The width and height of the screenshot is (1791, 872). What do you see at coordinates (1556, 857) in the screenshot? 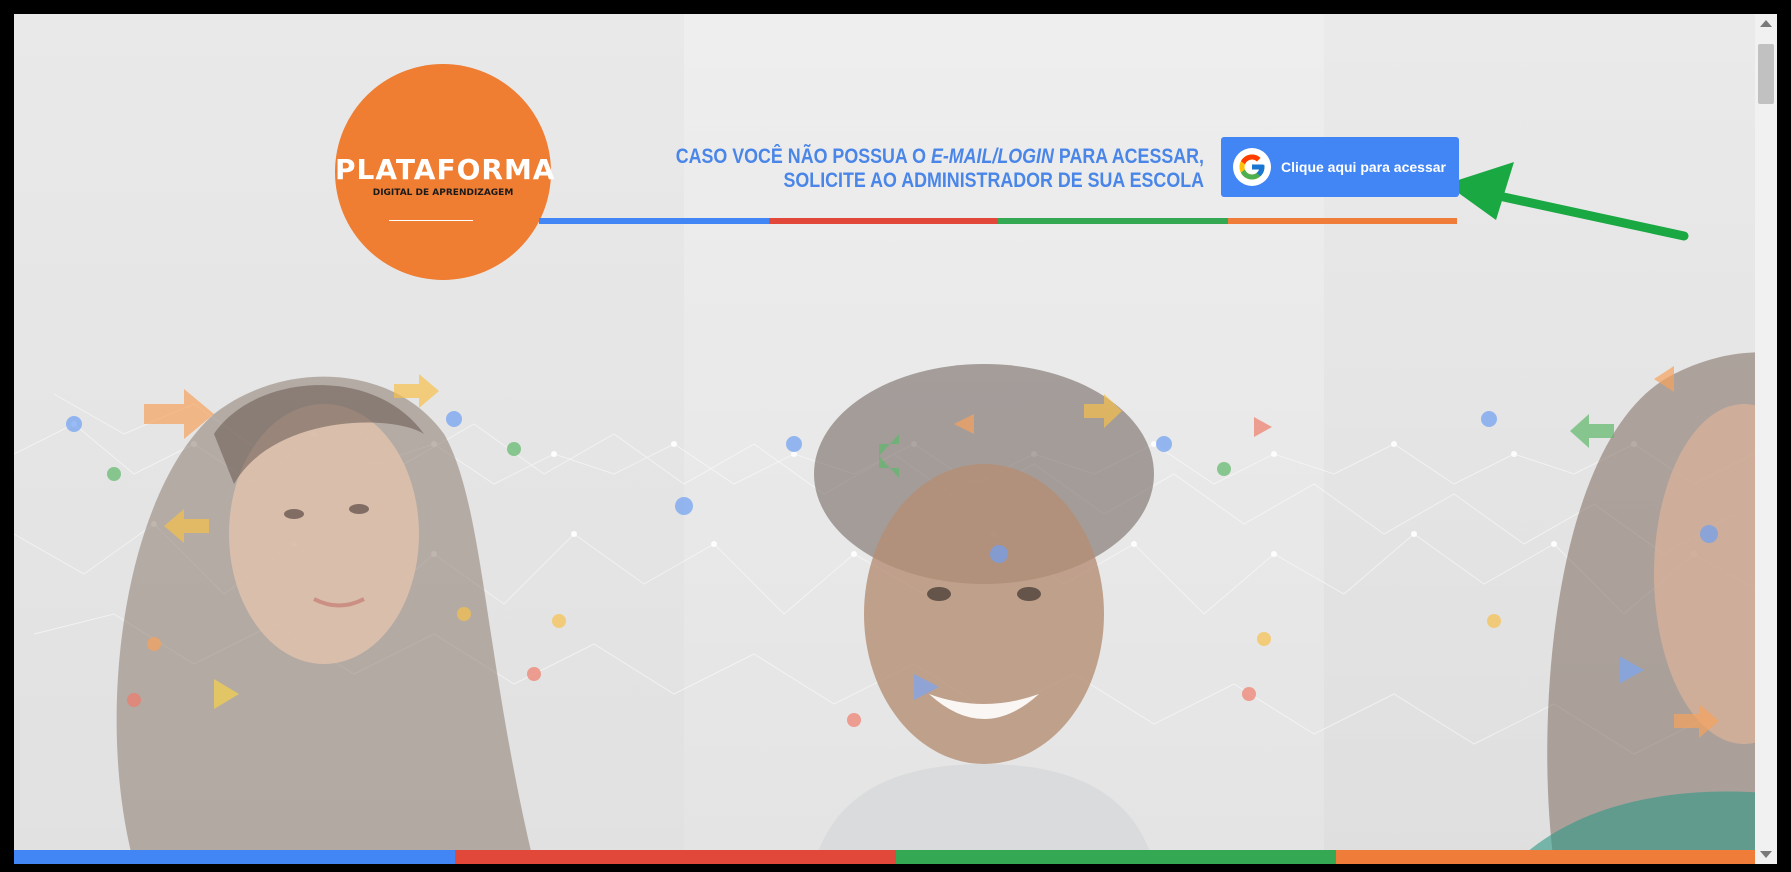
I see `footer-bar-orange` at bounding box center [1556, 857].